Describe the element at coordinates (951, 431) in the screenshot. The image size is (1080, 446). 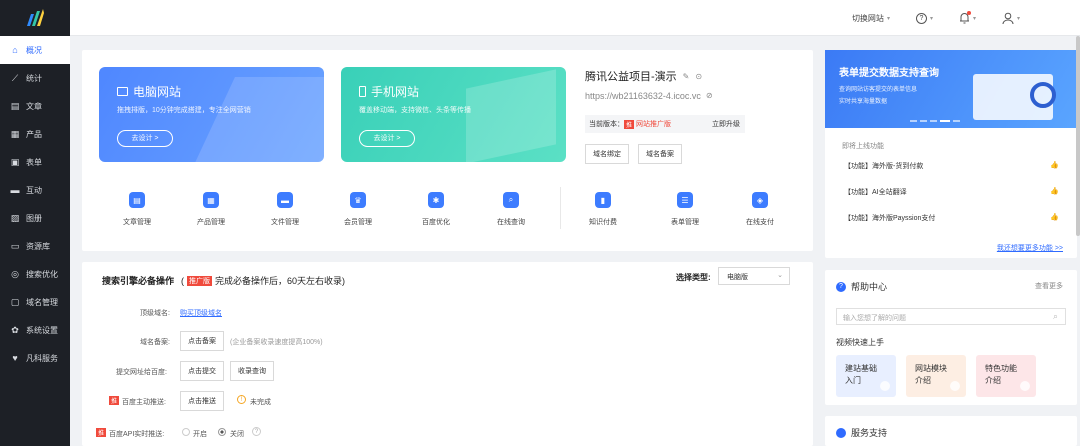
I see `service-card: 服务支持` at that location.